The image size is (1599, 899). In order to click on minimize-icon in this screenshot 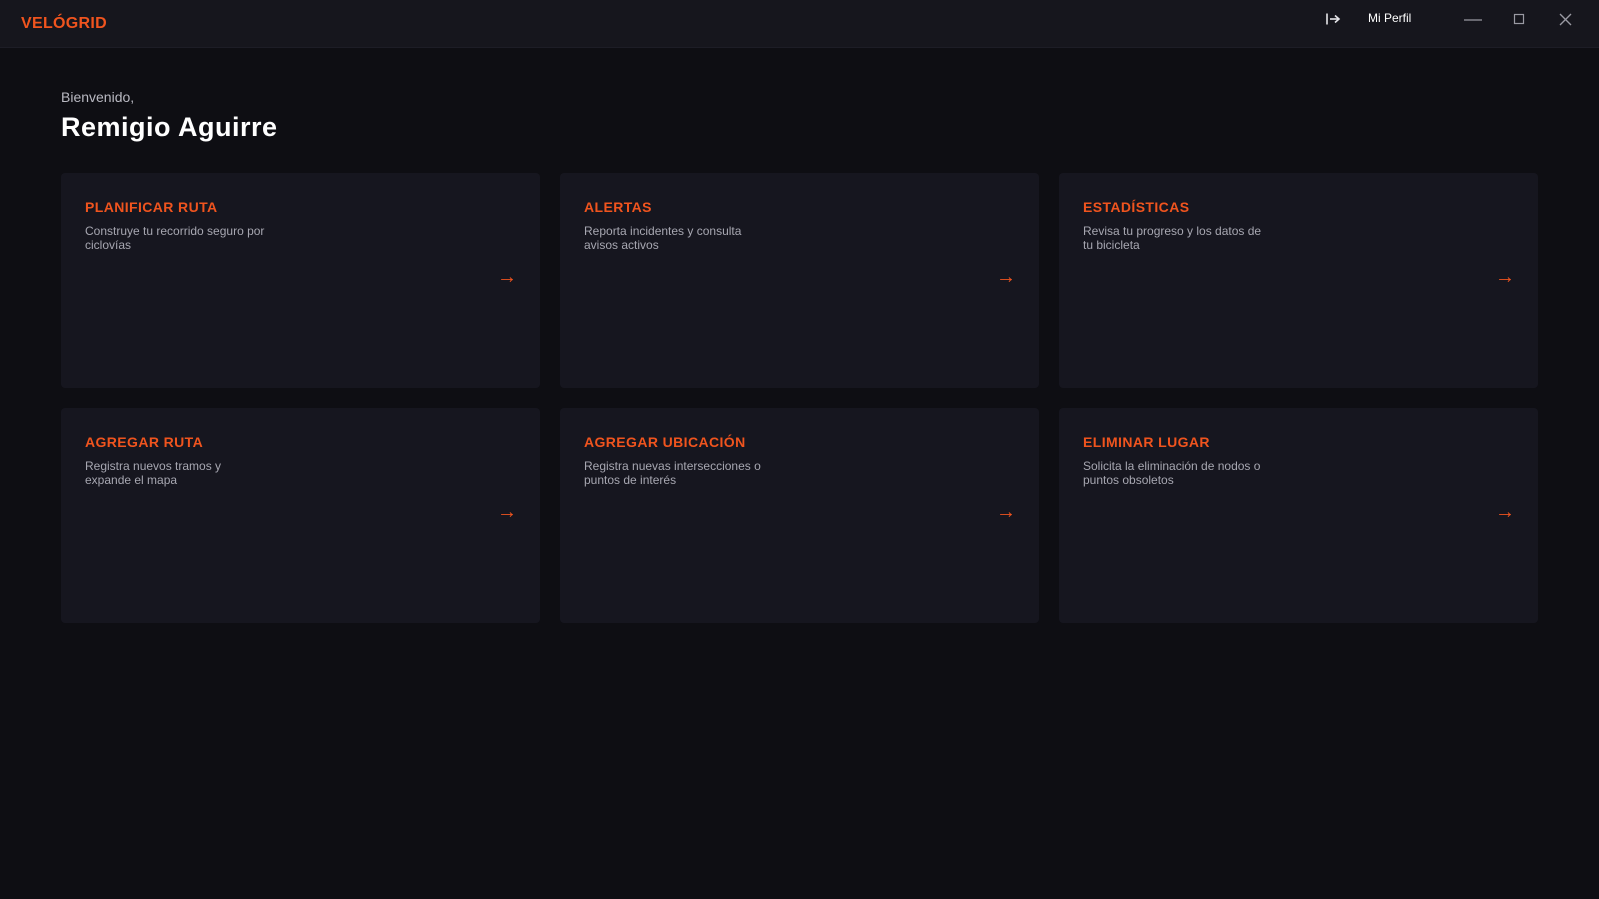, I will do `click(1473, 20)`.